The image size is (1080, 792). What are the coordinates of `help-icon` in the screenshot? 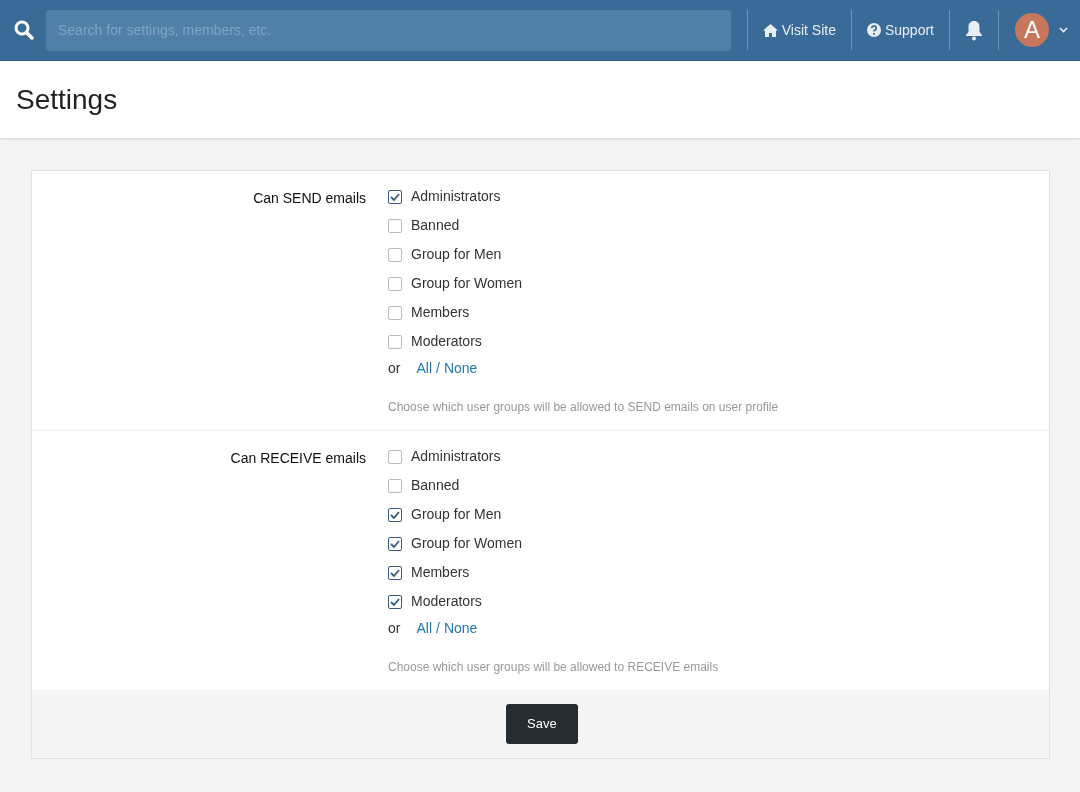 It's located at (873, 30).